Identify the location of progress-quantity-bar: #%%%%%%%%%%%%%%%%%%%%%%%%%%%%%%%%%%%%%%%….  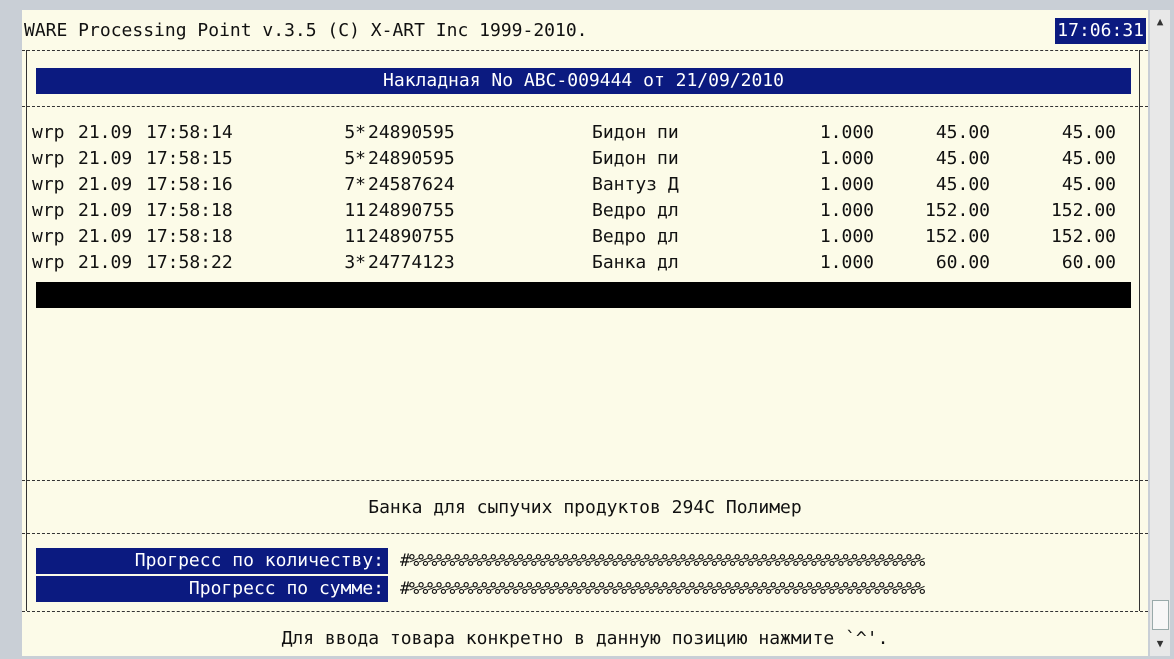
(662, 561).